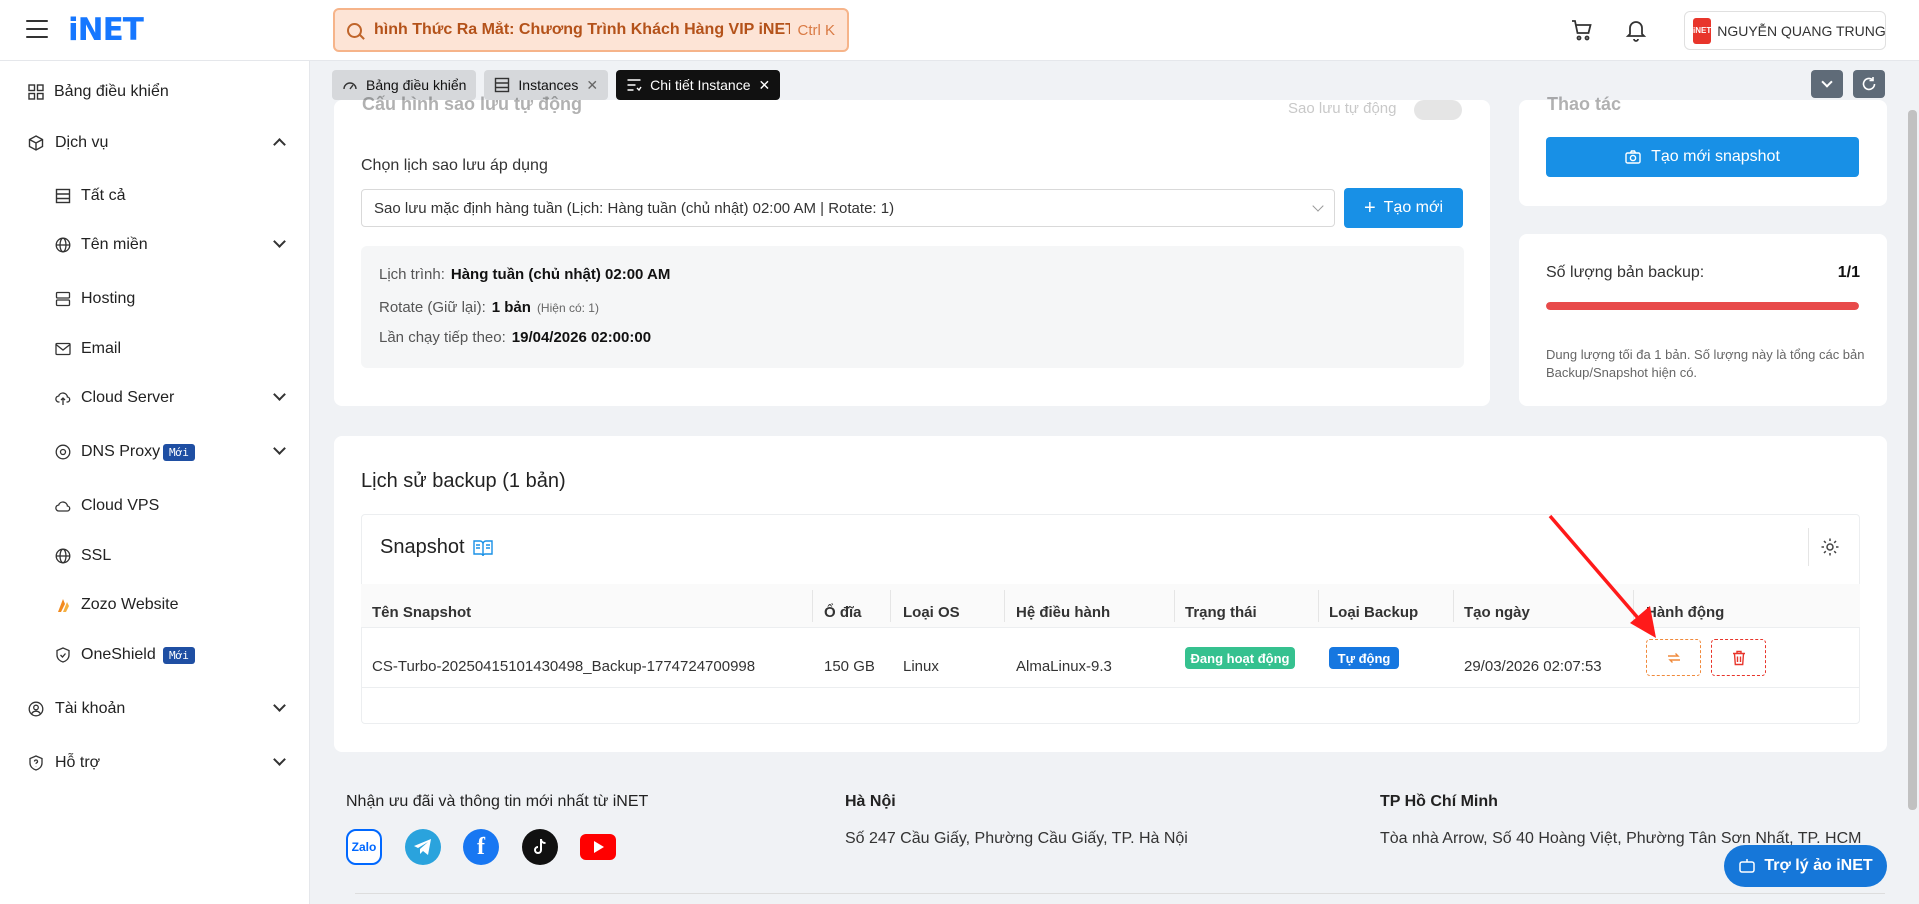 This screenshot has height=904, width=1919. Describe the element at coordinates (1818, 865) in the screenshot. I see `button-label: Trợ lý ảo iNET` at that location.